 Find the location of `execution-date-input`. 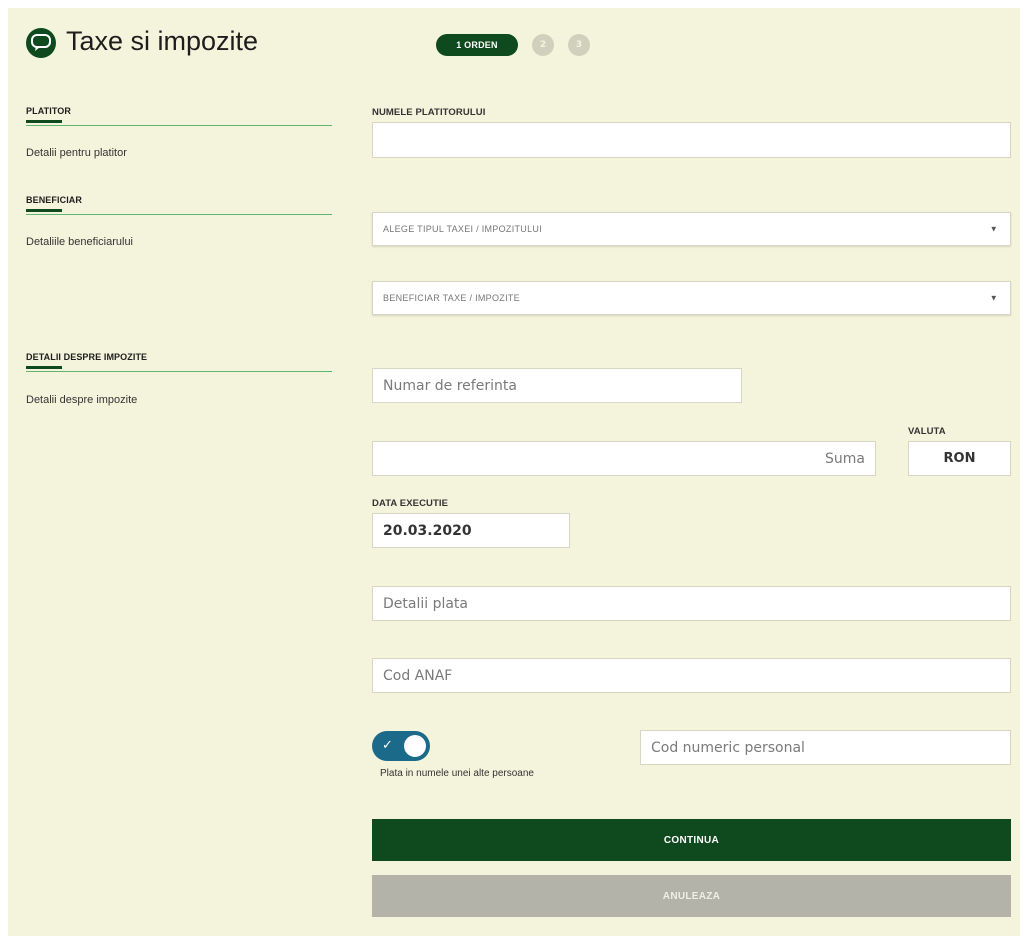

execution-date-input is located at coordinates (471, 530).